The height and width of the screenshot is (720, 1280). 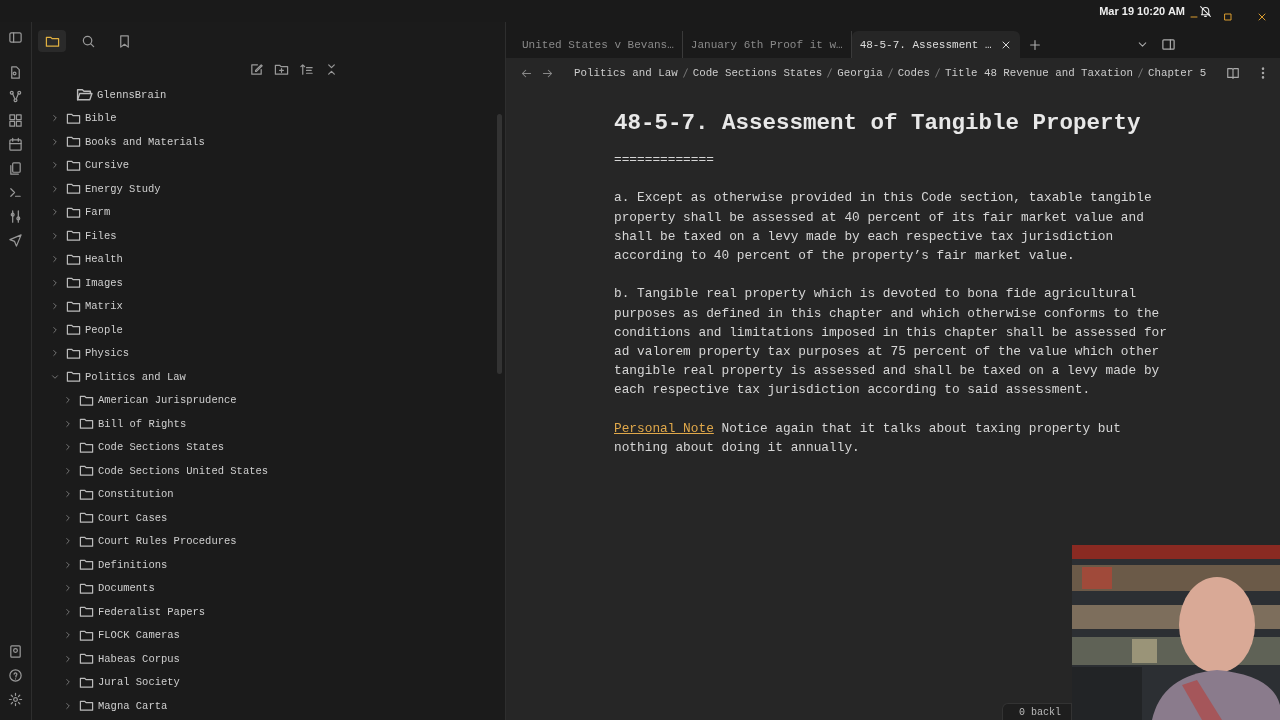 What do you see at coordinates (15, 240) in the screenshot?
I see `send-icon` at bounding box center [15, 240].